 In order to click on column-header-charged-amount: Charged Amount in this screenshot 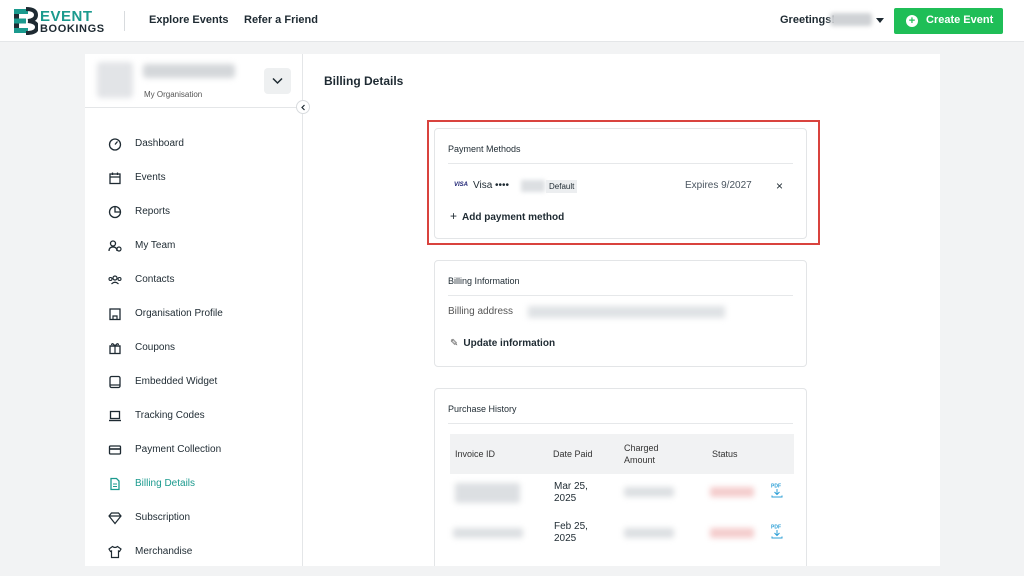, I will do `click(641, 454)`.